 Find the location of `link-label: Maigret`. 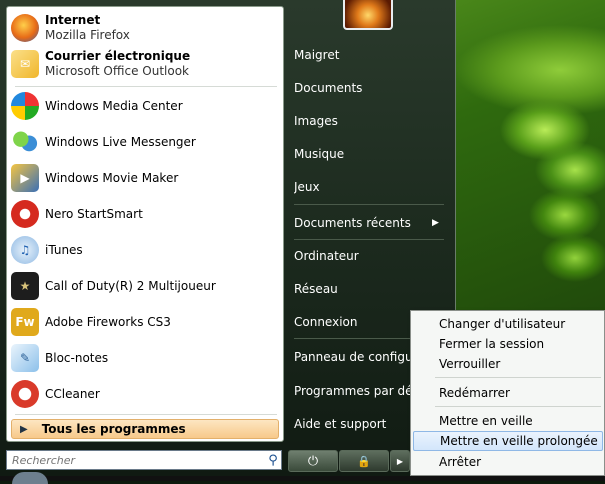

link-label: Maigret is located at coordinates (317, 55).